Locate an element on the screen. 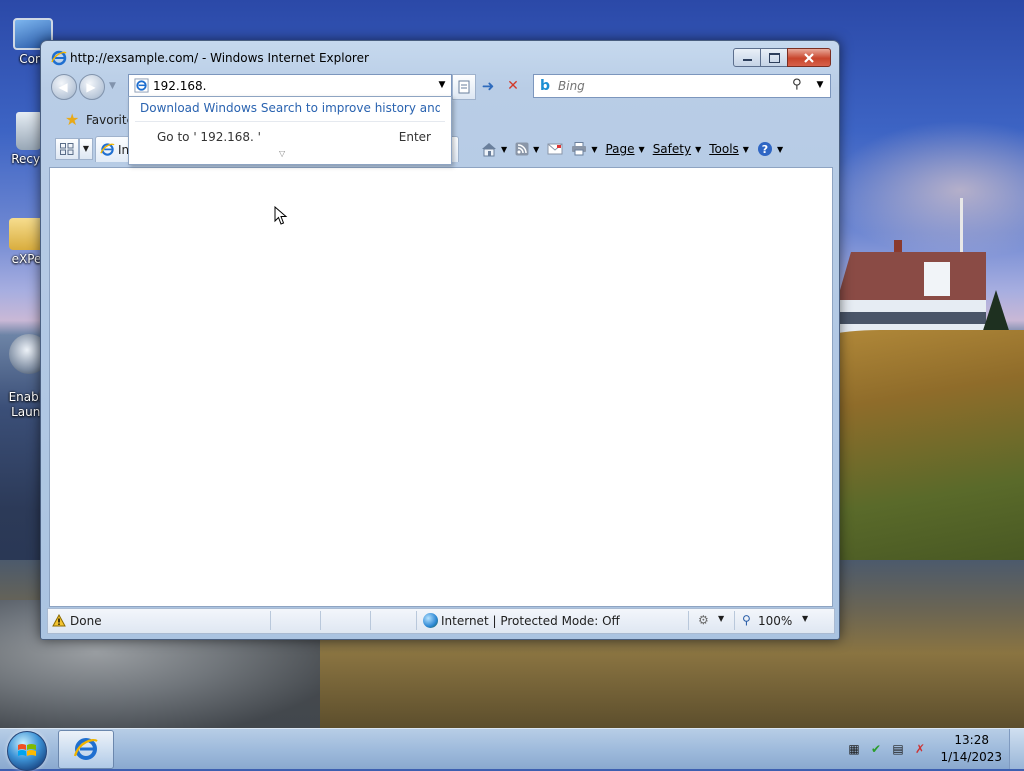 This screenshot has height=771, width=1024. back-arrow-icon: ◀ is located at coordinates (63, 87).